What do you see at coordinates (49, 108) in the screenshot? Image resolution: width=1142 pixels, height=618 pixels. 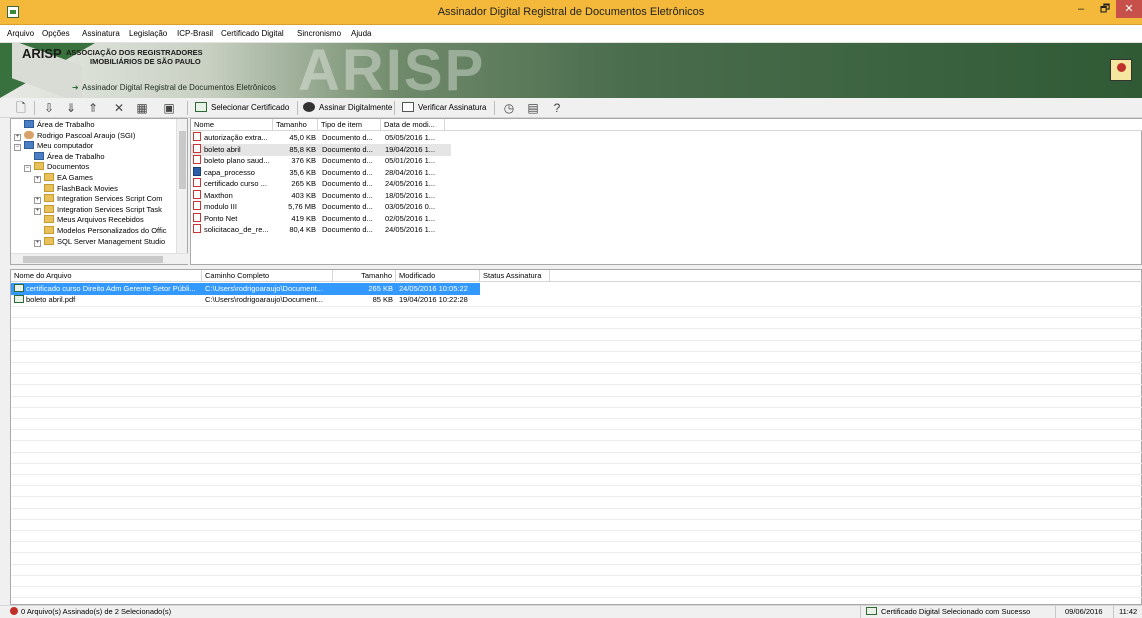 I see `move-down-icon: ⇩` at bounding box center [49, 108].